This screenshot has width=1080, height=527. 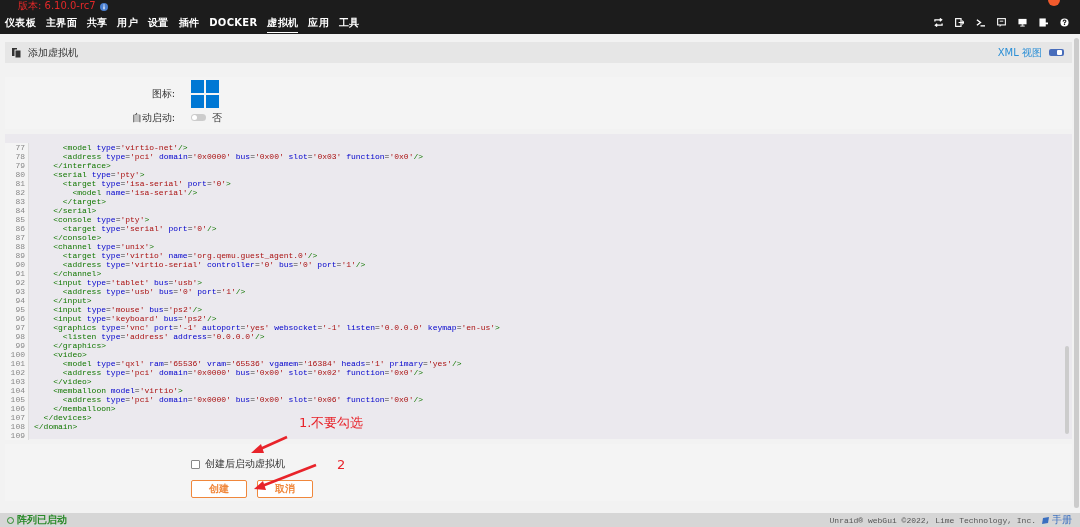 What do you see at coordinates (124, 147) in the screenshot?
I see `code-line: <model type='virtio-net'/>` at bounding box center [124, 147].